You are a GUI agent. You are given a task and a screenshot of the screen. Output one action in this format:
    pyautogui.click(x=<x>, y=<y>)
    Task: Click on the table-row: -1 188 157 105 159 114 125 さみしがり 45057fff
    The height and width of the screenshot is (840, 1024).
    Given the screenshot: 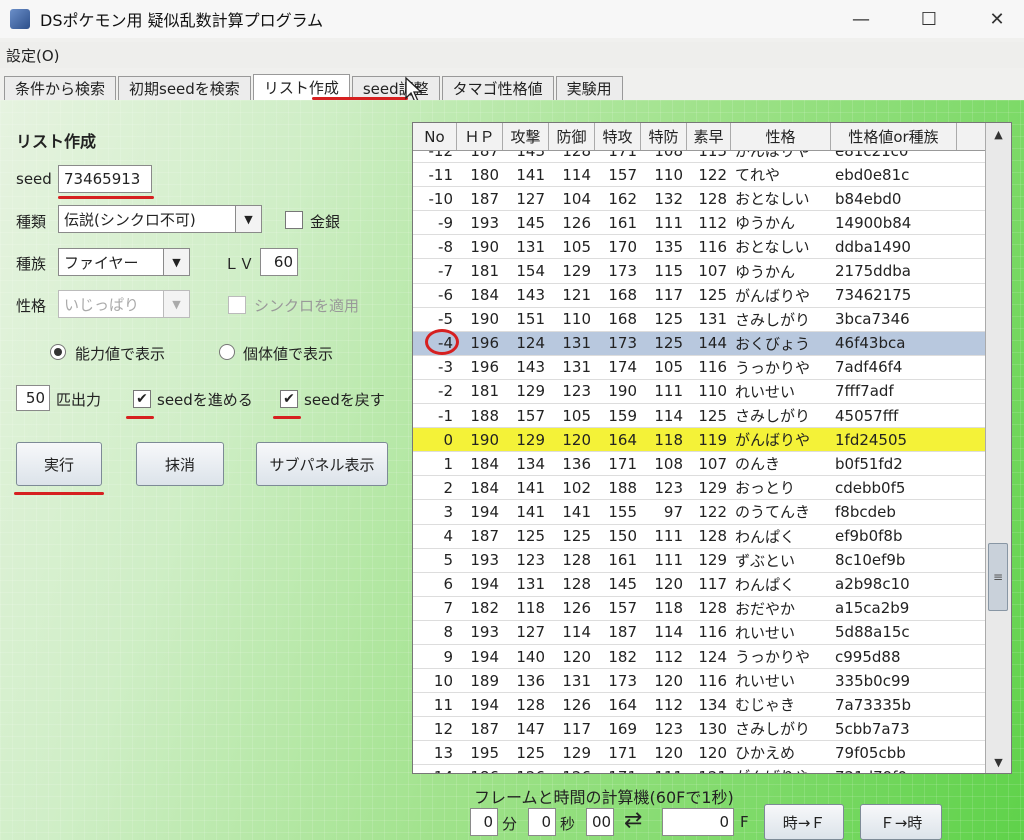 What is the action you would take?
    pyautogui.click(x=699, y=416)
    